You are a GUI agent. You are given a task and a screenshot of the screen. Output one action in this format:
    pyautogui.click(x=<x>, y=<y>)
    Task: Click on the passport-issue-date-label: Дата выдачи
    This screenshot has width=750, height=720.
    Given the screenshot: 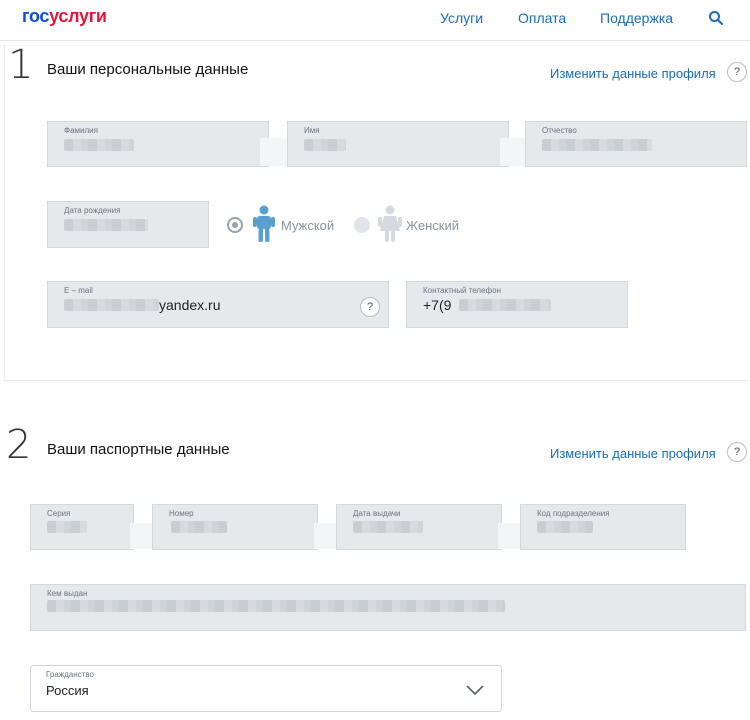 What is the action you would take?
    pyautogui.click(x=377, y=513)
    